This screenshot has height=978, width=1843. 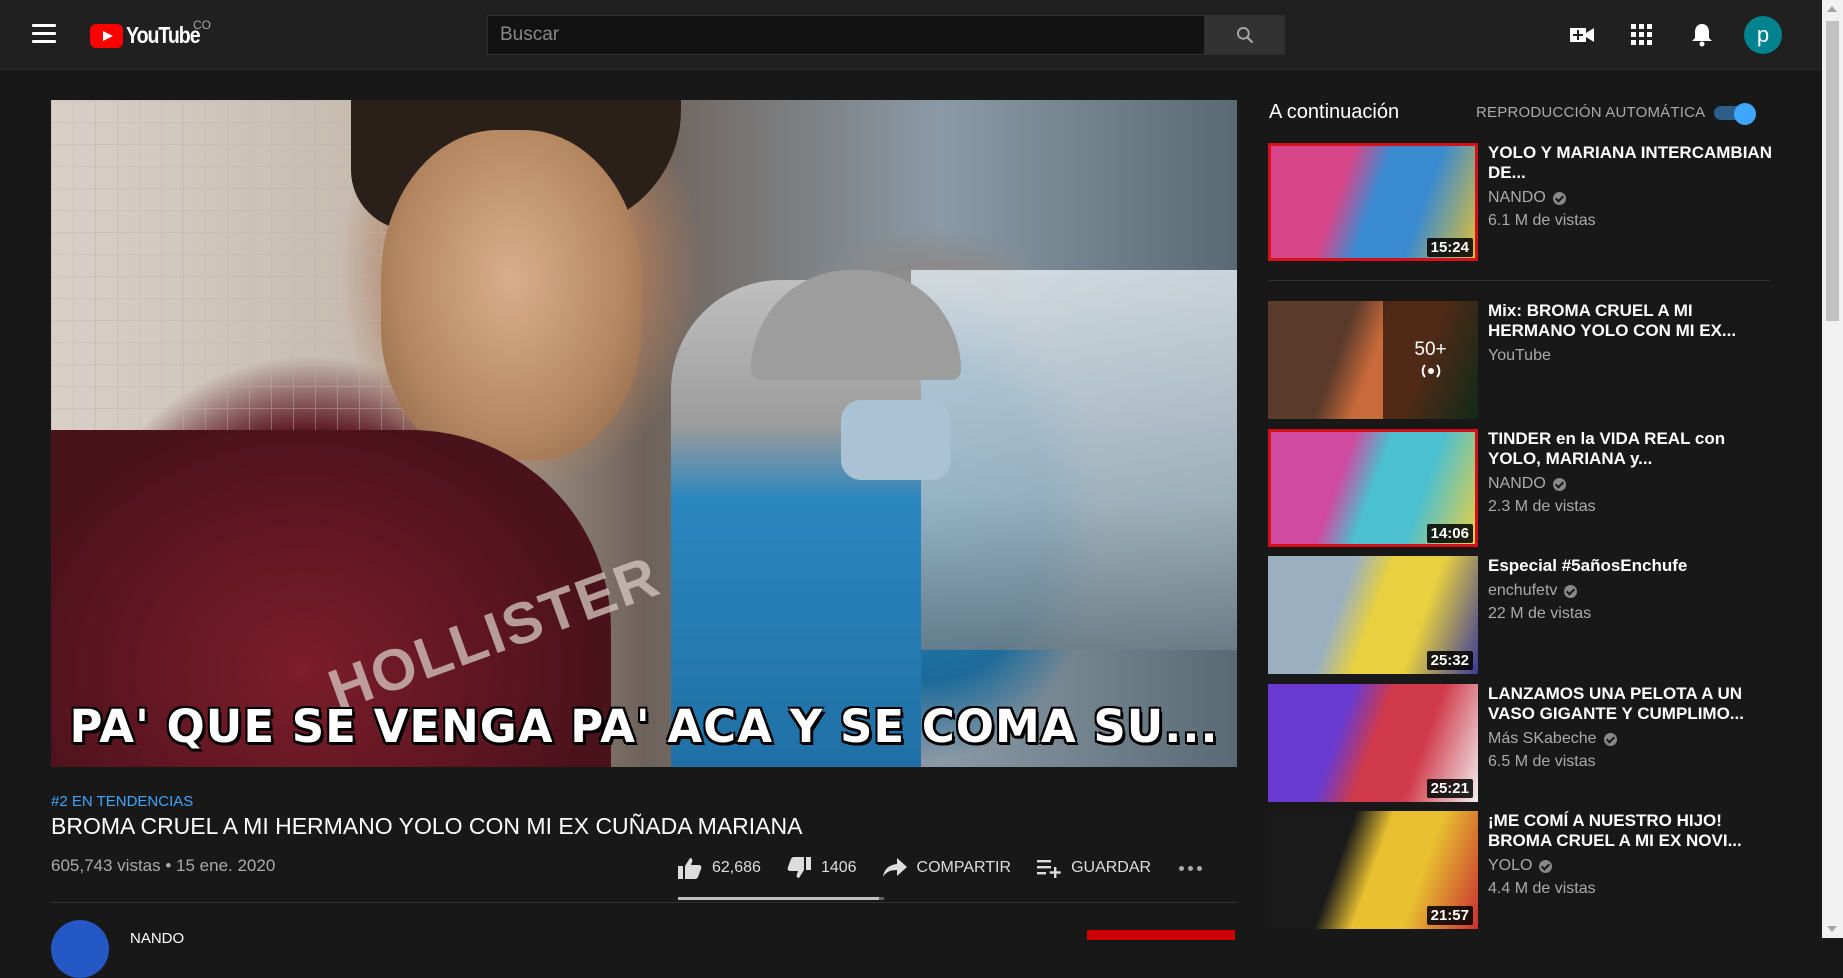 What do you see at coordinates (964, 867) in the screenshot?
I see `share-label: COMPARTIR` at bounding box center [964, 867].